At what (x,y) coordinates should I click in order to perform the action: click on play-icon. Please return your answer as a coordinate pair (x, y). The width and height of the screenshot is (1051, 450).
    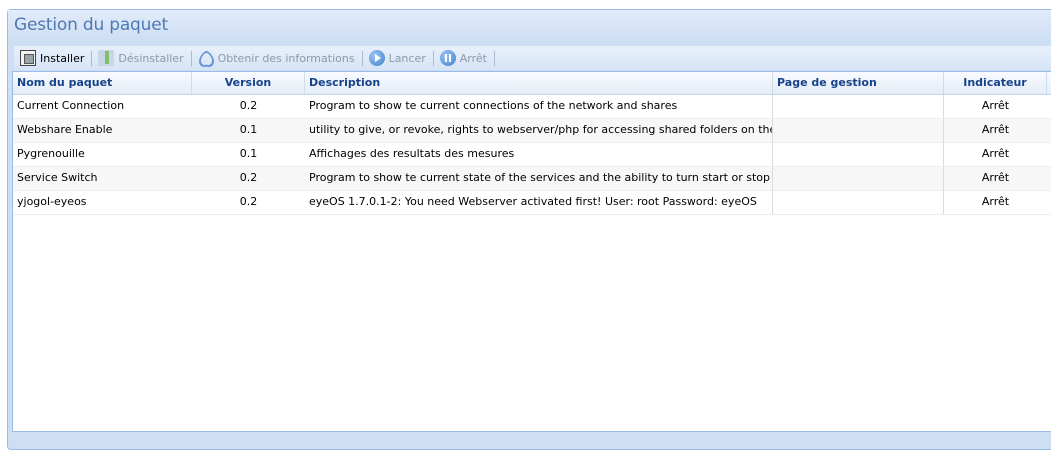
    Looking at the image, I should click on (376, 58).